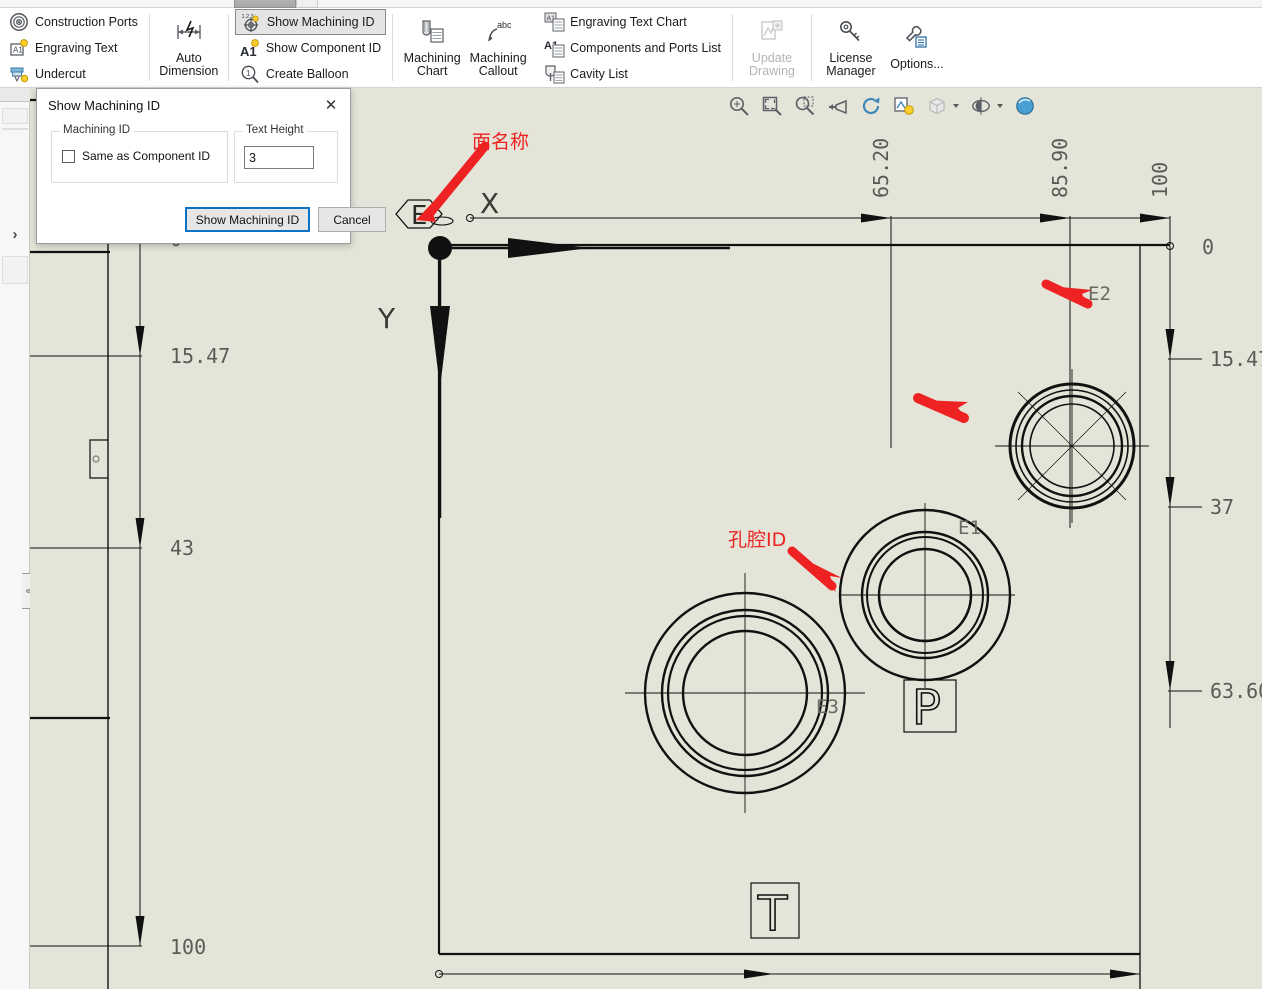 This screenshot has width=1262, height=989. I want to click on ribbon-item-license-manager: License Manager, so click(851, 48).